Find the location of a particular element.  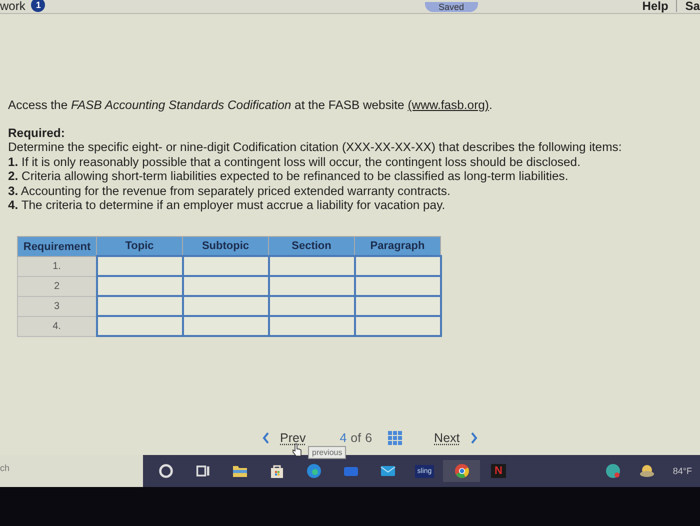

requirement-cell: 4. is located at coordinates (57, 326).